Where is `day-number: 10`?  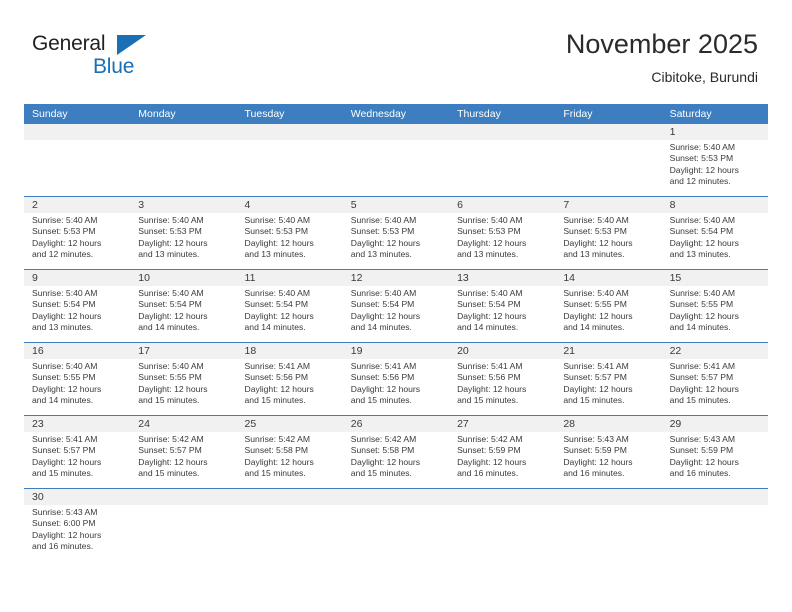 day-number: 10 is located at coordinates (183, 278).